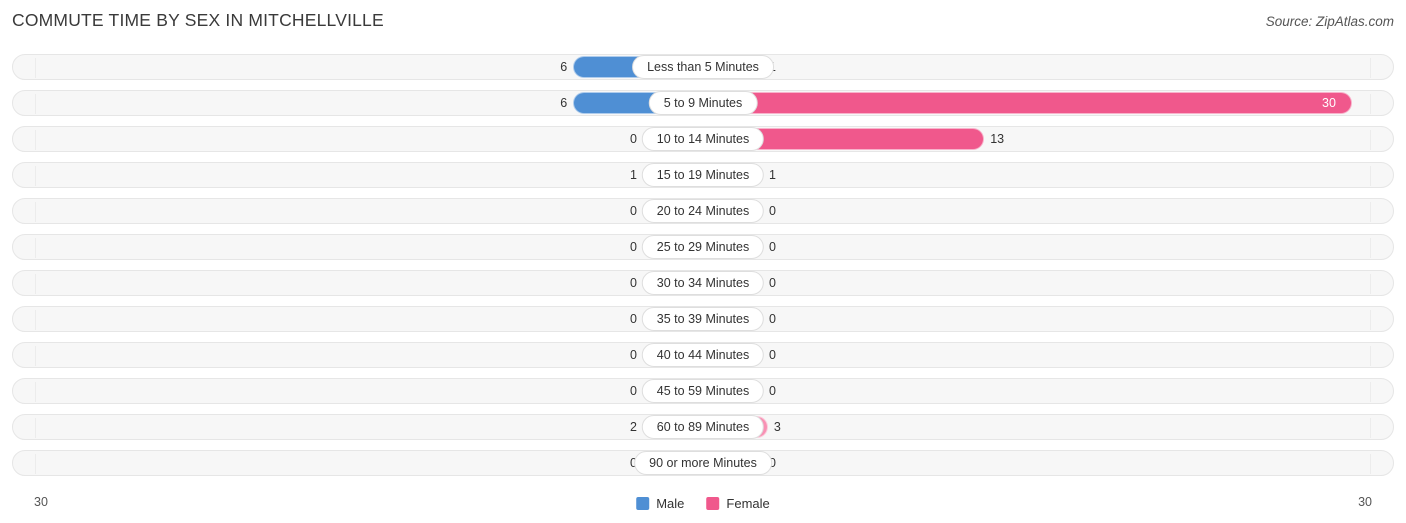 The image size is (1406, 523). I want to click on category-pill: 90 or more Minutes, so click(703, 463).